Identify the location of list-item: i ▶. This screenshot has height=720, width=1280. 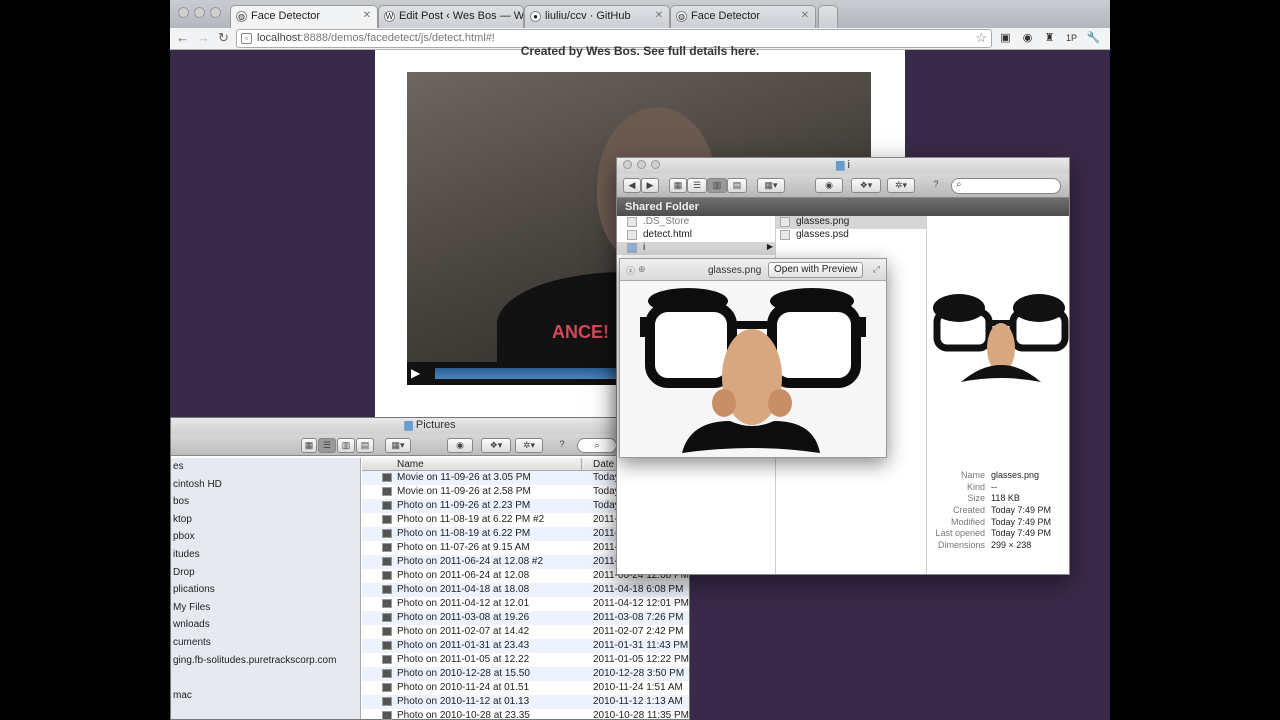
(696, 248).